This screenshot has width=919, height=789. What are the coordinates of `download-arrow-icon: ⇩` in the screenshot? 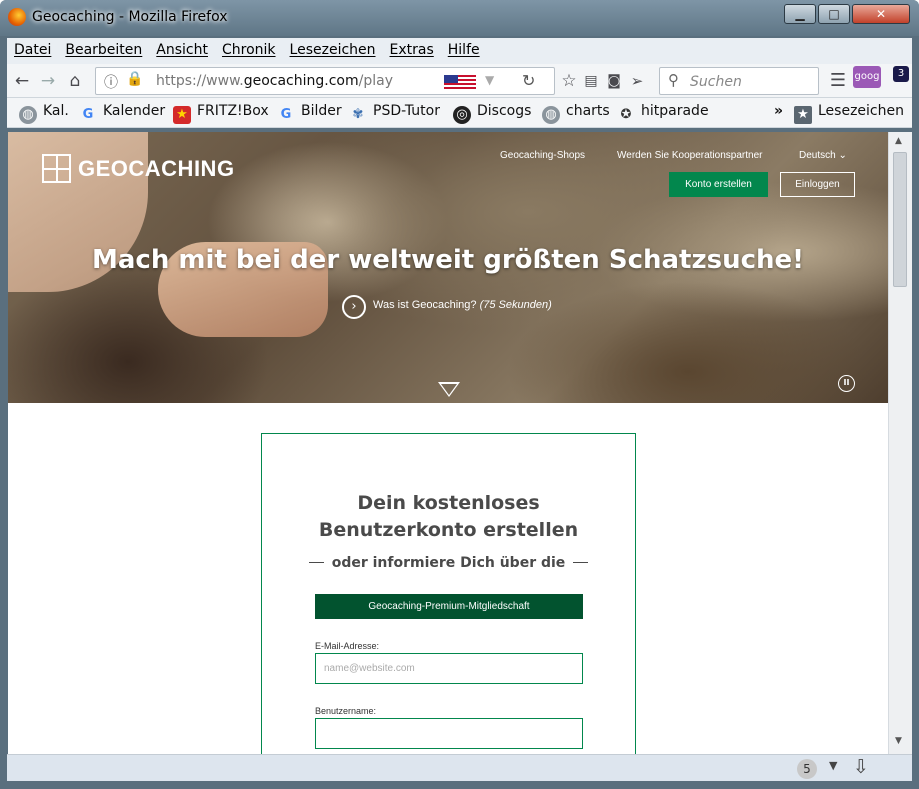 It's located at (861, 767).